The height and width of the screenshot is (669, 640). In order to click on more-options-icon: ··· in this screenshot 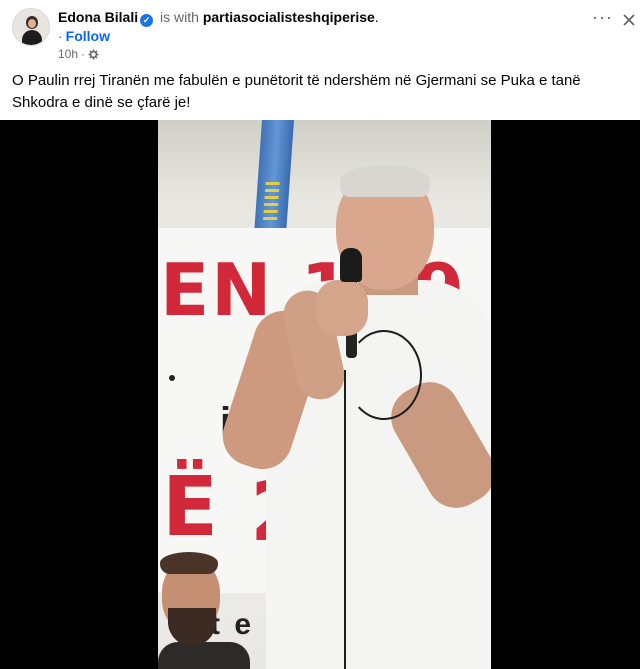, I will do `click(602, 19)`.